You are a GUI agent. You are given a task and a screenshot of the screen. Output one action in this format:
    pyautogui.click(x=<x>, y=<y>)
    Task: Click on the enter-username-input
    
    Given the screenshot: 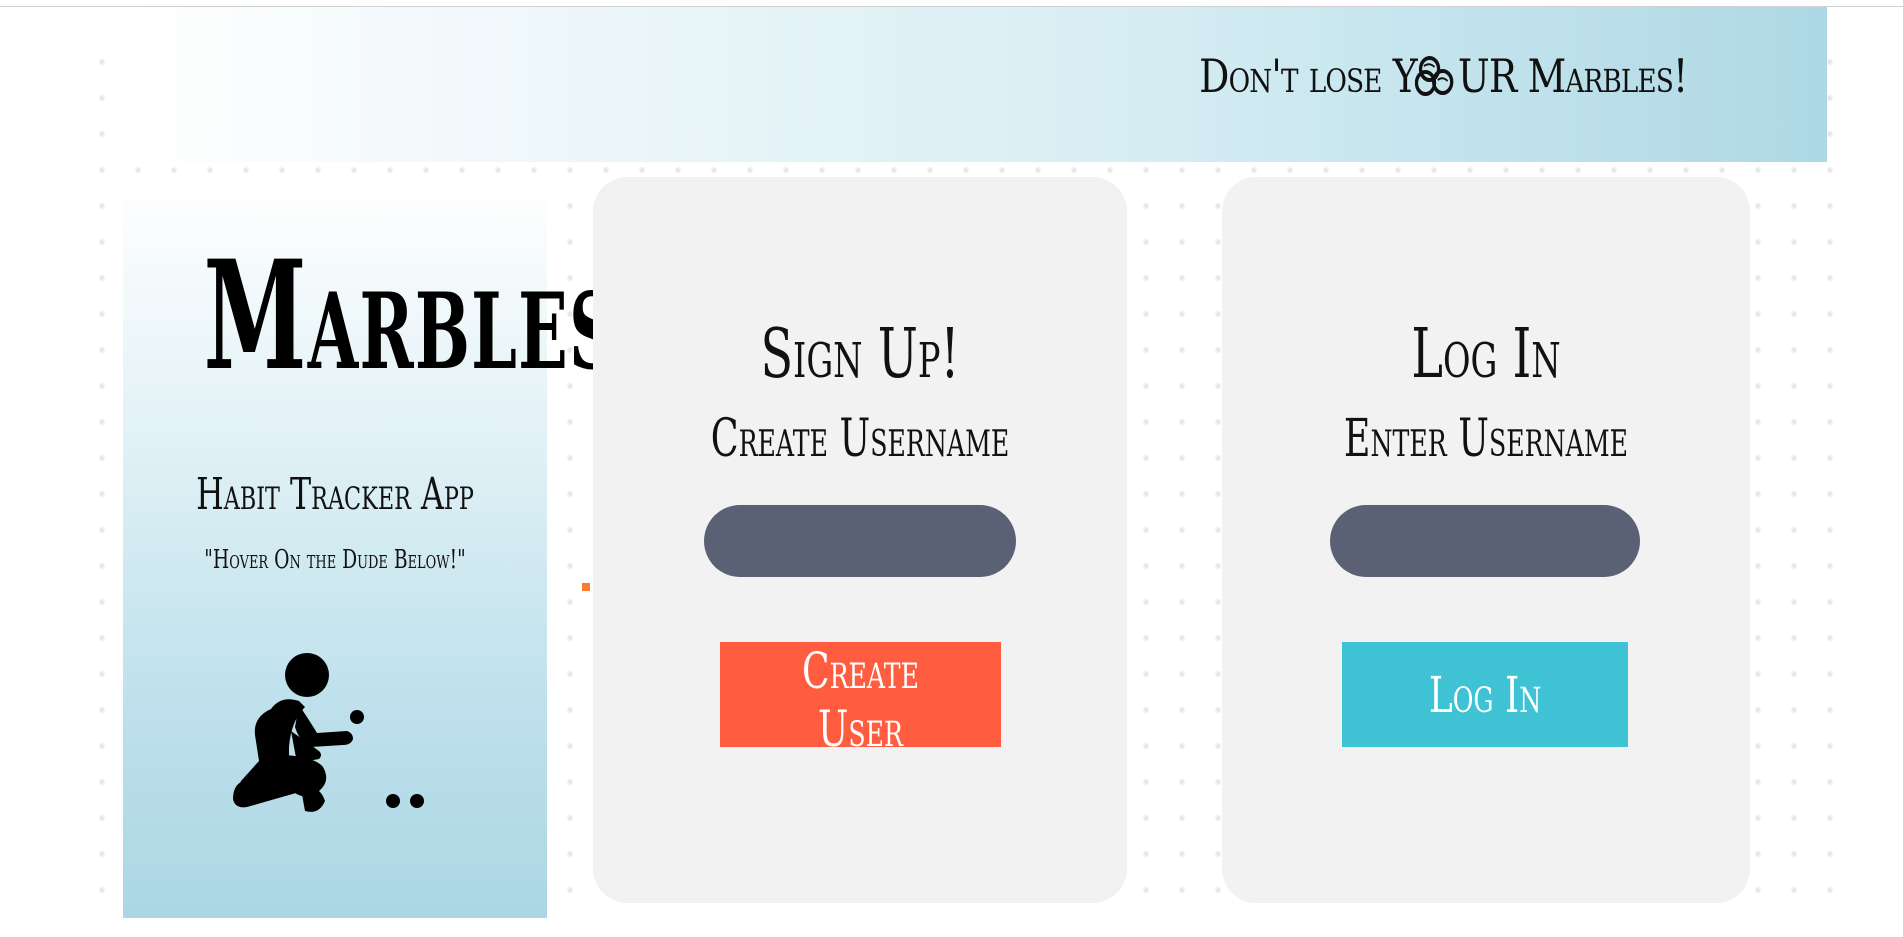 What is the action you would take?
    pyautogui.click(x=1485, y=541)
    